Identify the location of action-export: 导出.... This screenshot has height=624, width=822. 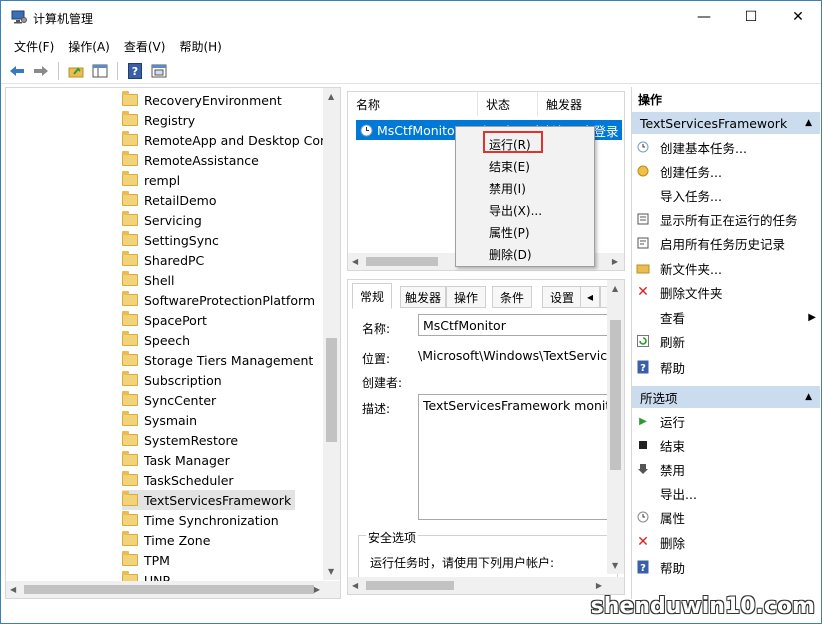
(666, 493).